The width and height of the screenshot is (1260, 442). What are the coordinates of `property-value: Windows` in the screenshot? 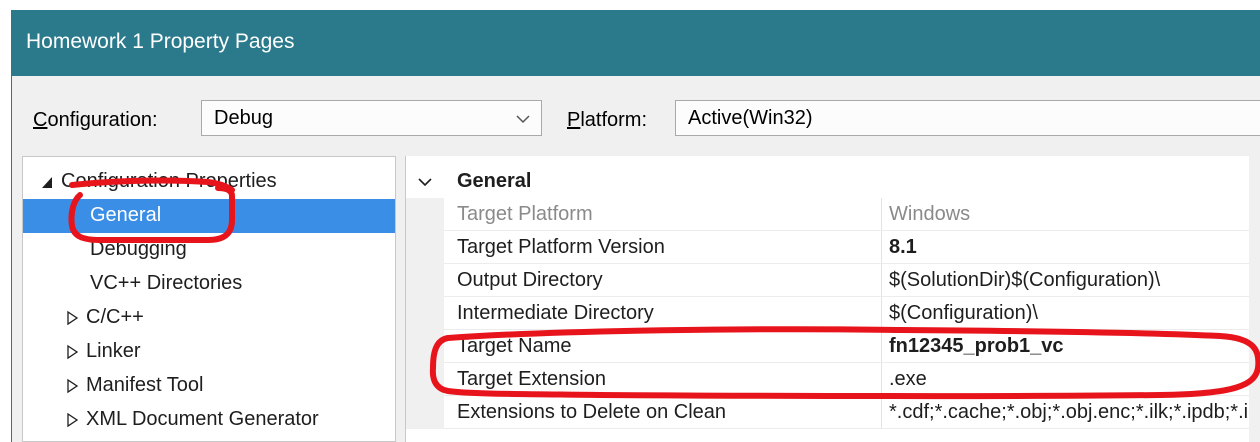 It's located at (930, 214).